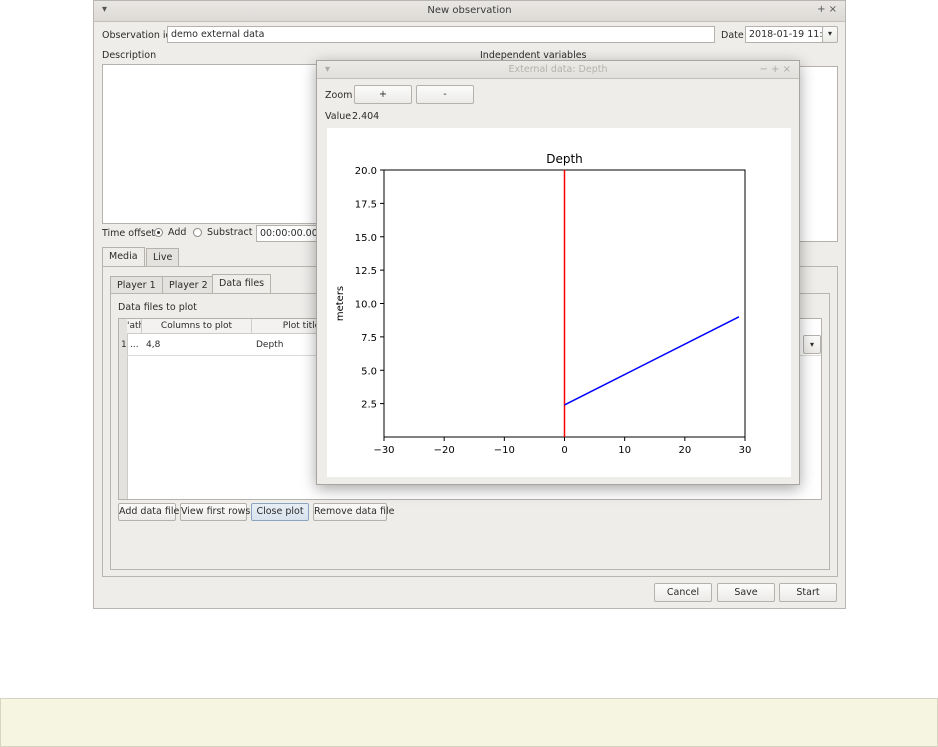 The width and height of the screenshot is (938, 747). What do you see at coordinates (197, 232) in the screenshot?
I see `subtract-radio` at bounding box center [197, 232].